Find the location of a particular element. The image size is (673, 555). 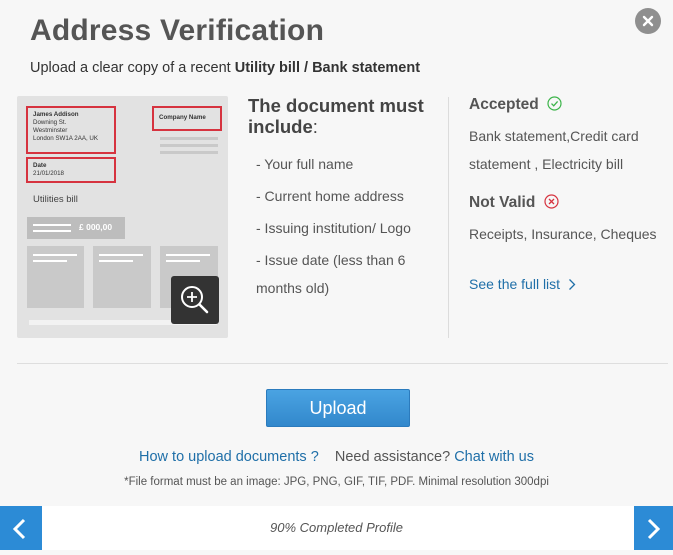

need-assistance-text: Need assistance? is located at coordinates (392, 457).